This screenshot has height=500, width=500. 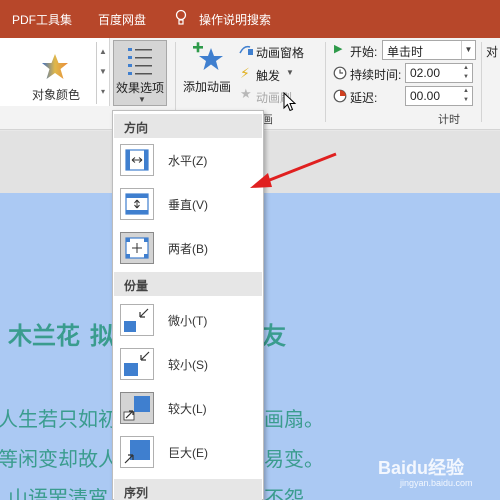 I want to click on duration-input: 02.00 ▲ ▼, so click(x=439, y=73).